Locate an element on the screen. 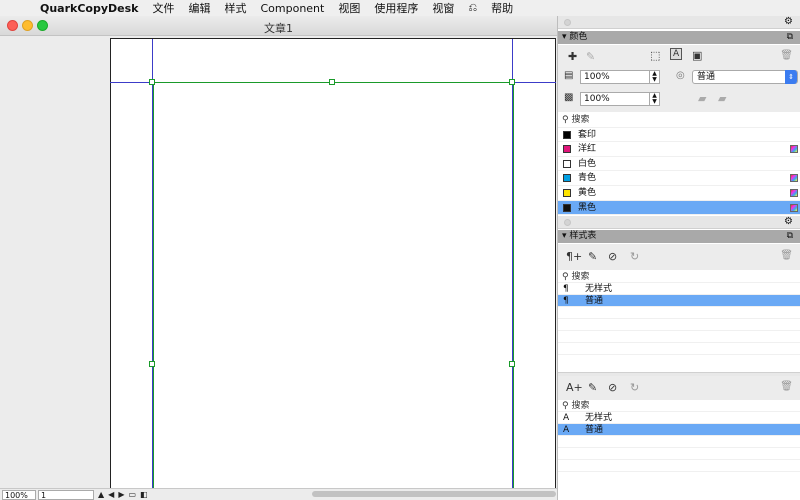 This screenshot has width=800, height=500. title-bar: 文章1 is located at coordinates (278, 26).